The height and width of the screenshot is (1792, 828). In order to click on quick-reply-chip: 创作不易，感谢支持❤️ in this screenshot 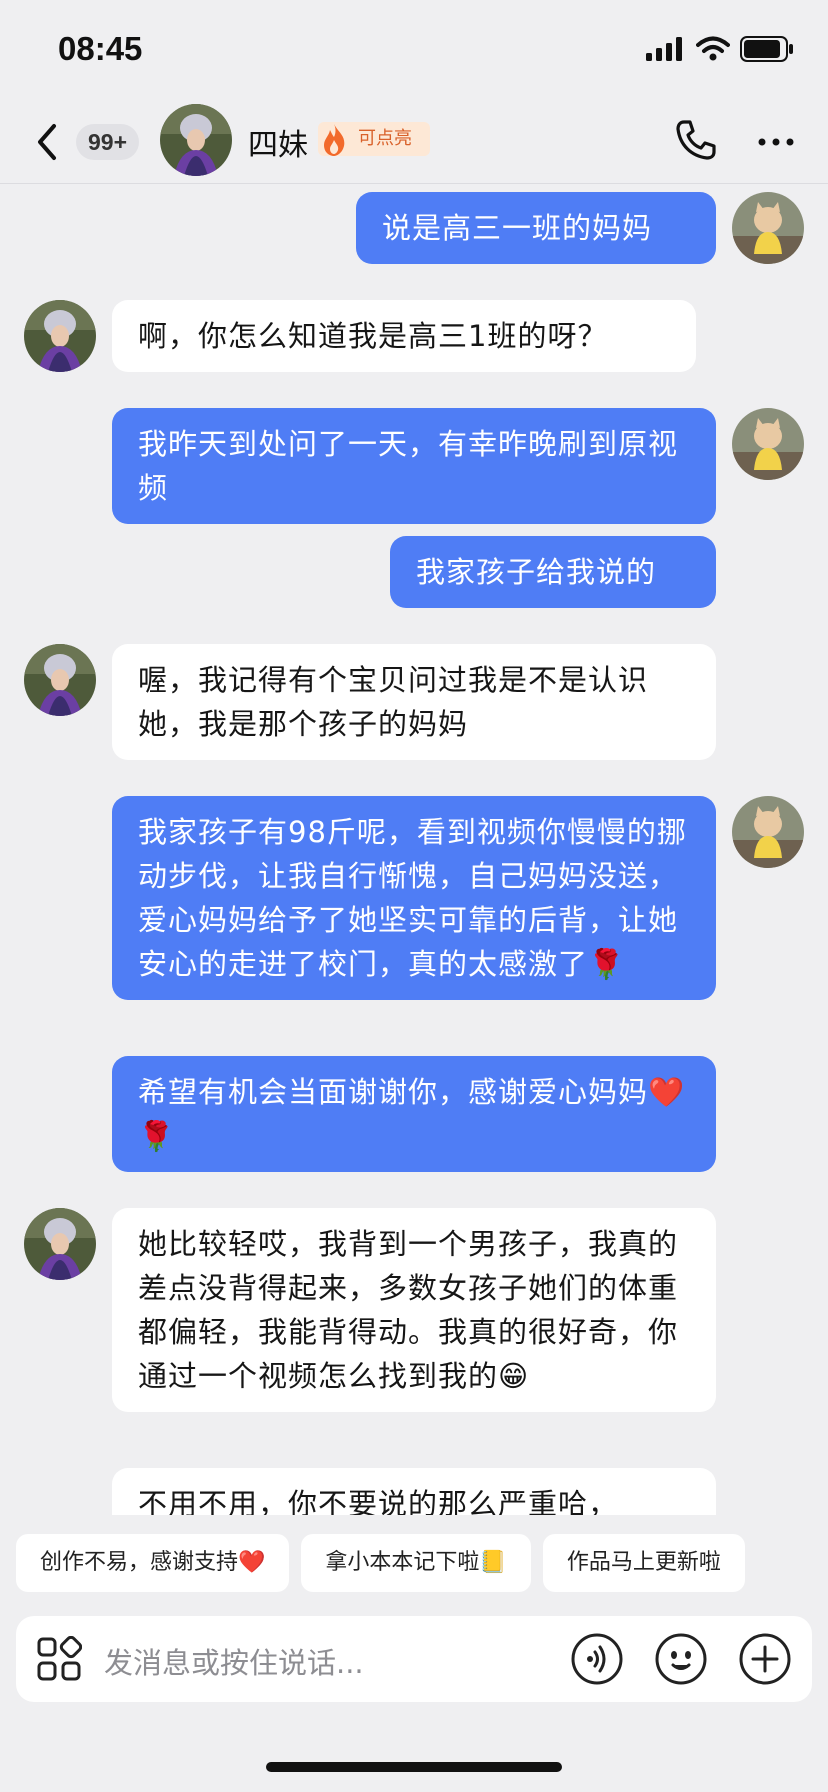, I will do `click(153, 1563)`.